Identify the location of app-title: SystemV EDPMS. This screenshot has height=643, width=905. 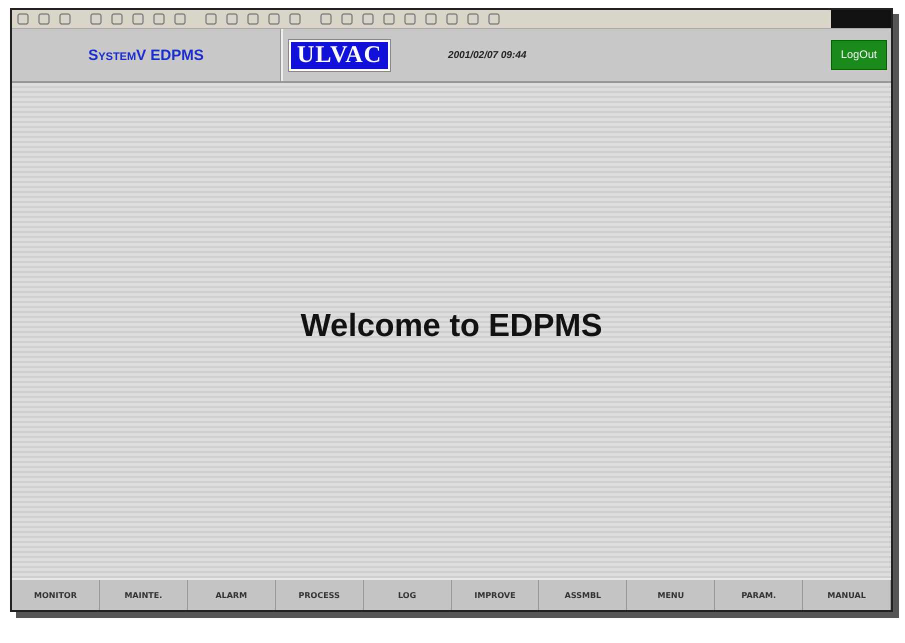
(146, 55).